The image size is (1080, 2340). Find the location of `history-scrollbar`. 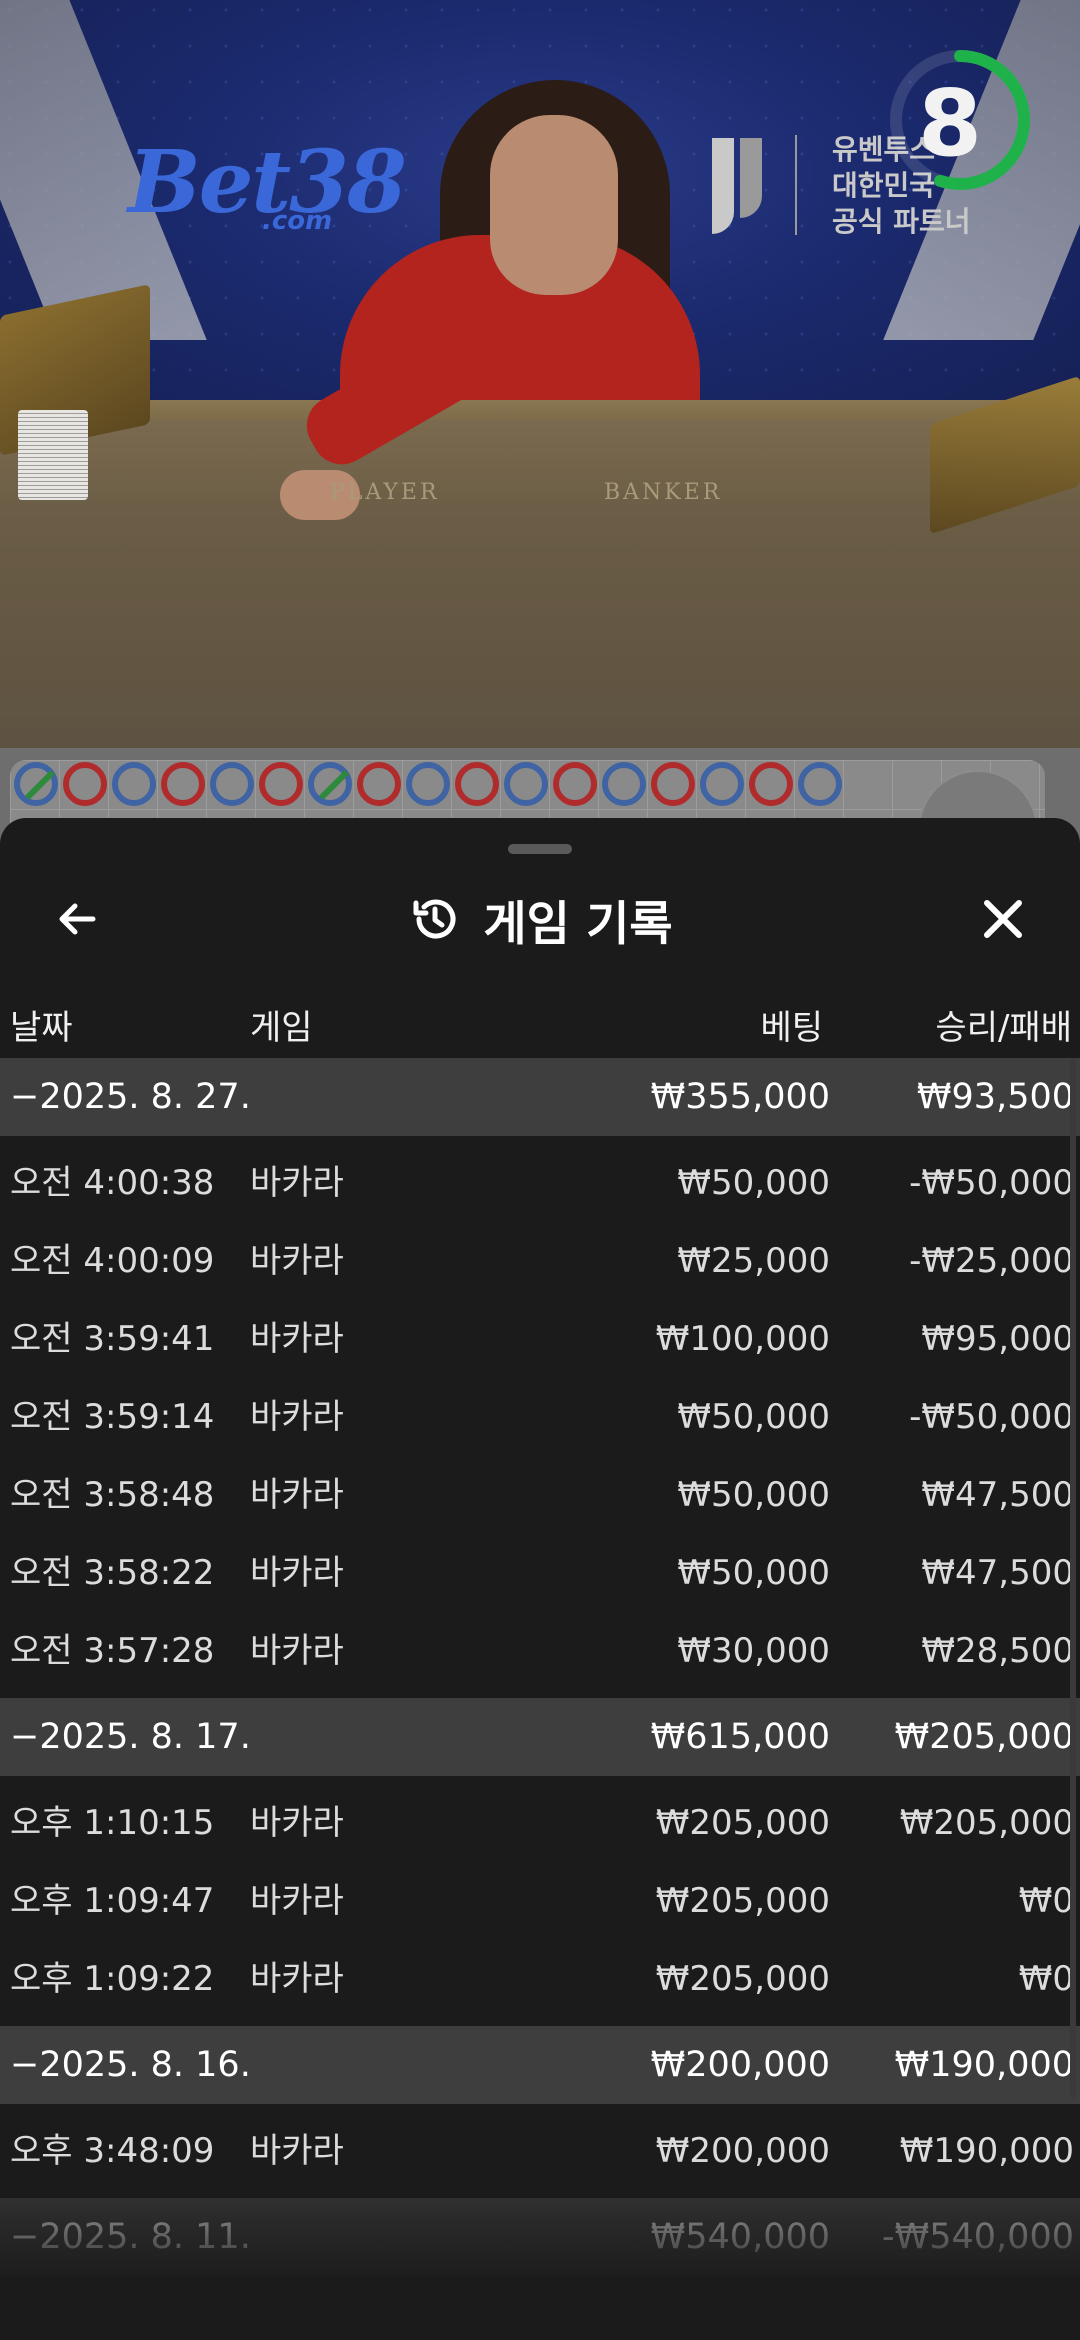

history-scrollbar is located at coordinates (1073, 1578).